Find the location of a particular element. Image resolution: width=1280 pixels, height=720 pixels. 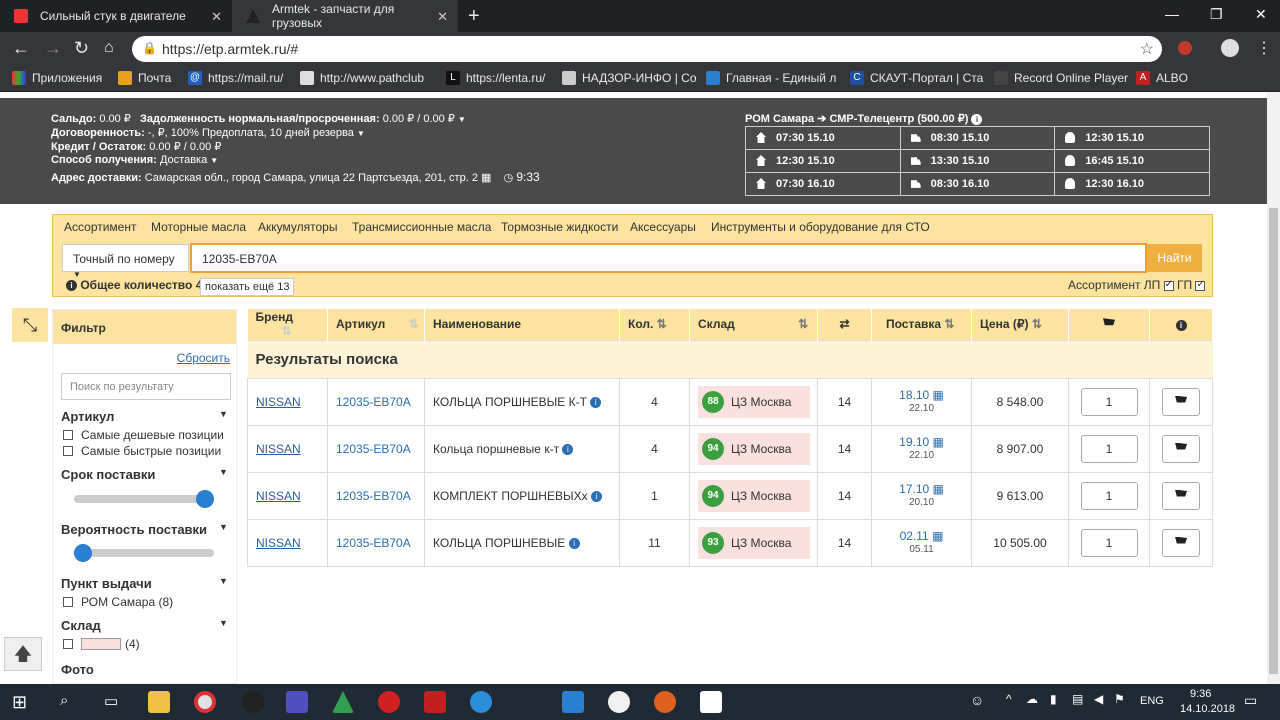

schedule-slot: 16:45 15.10 is located at coordinates (1132, 161).